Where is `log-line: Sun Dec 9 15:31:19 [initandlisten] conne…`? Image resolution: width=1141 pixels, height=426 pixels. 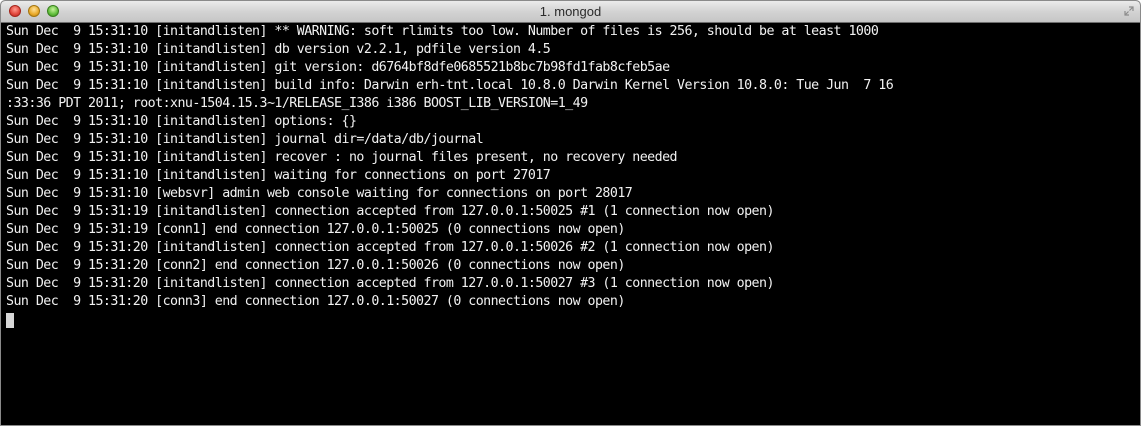
log-line: Sun Dec 9 15:31:19 [initandlisten] conne… is located at coordinates (390, 211).